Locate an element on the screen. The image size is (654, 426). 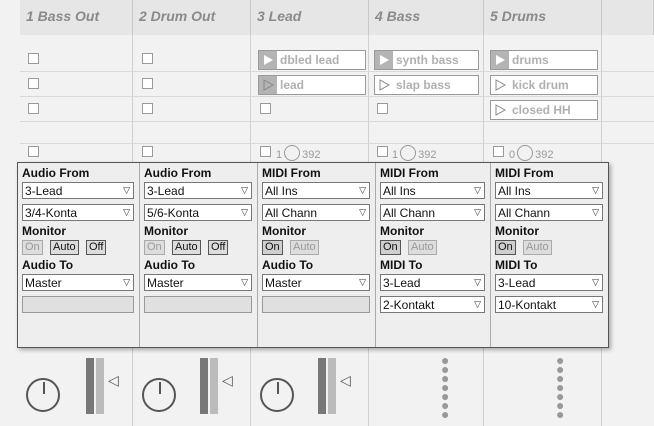
select-value: Master is located at coordinates (283, 283).